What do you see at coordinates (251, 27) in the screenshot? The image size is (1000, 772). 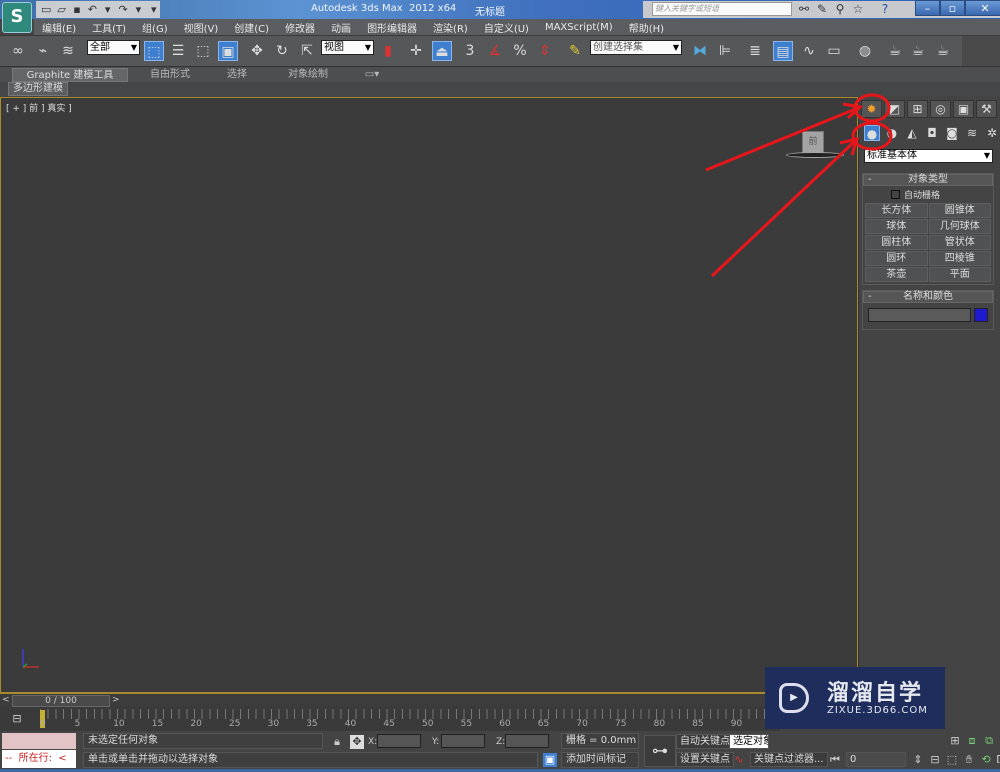 I see `menu-create: 创建(C)` at bounding box center [251, 27].